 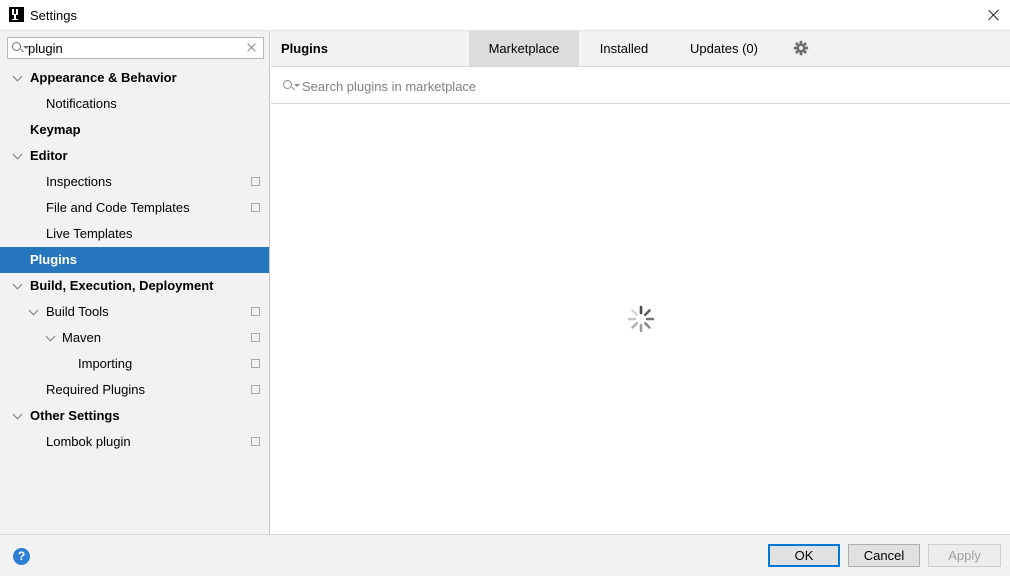 What do you see at coordinates (134, 416) in the screenshot?
I see `tree-item-other-settings: Other Settings` at bounding box center [134, 416].